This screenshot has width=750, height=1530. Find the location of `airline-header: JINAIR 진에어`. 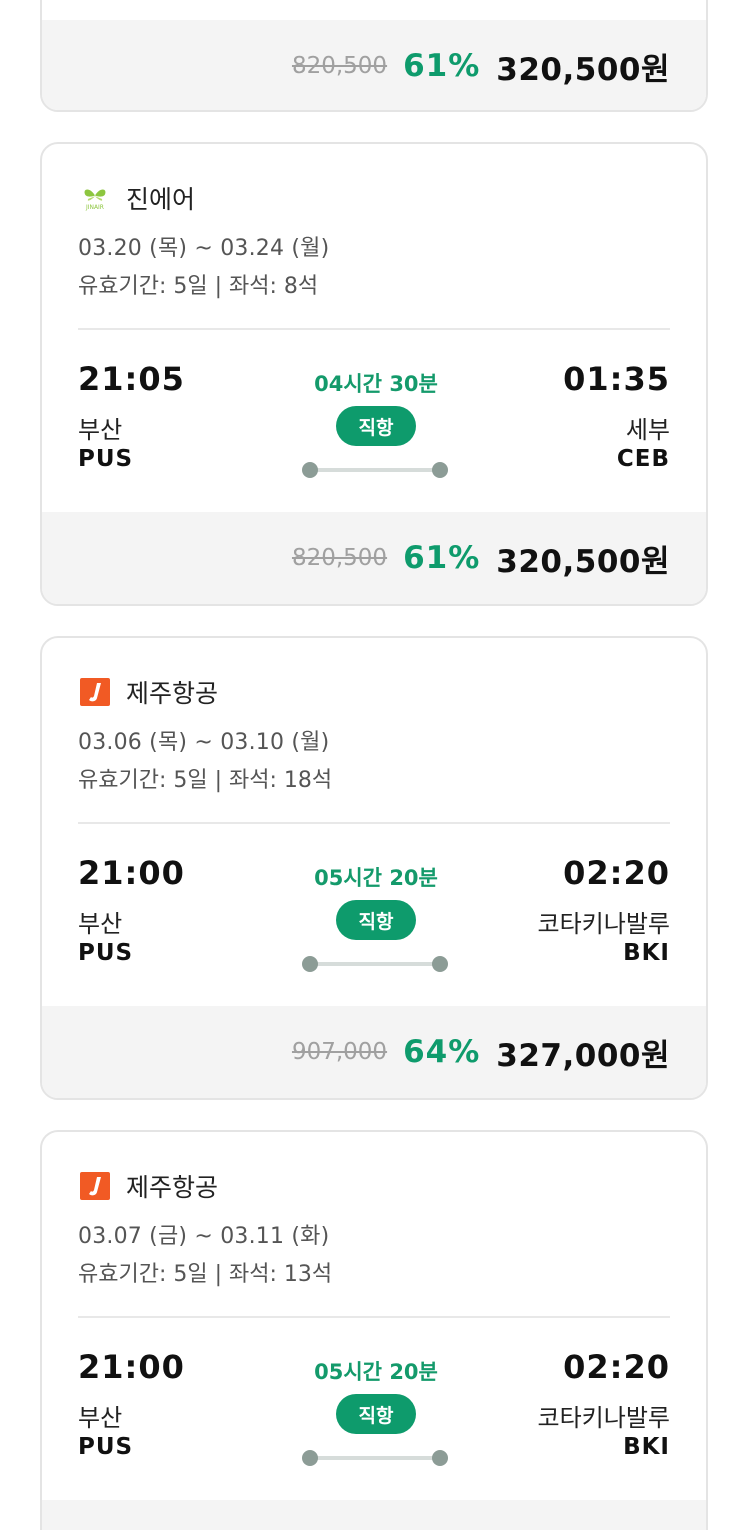

airline-header: JINAIR 진에어 is located at coordinates (136, 198).